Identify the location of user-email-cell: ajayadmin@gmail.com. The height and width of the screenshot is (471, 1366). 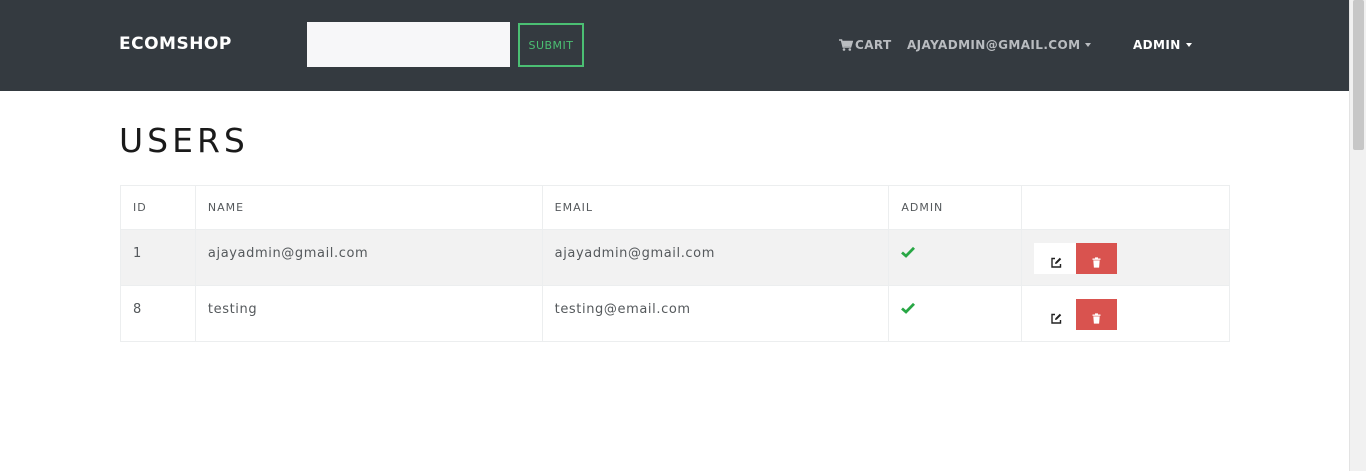
(715, 257).